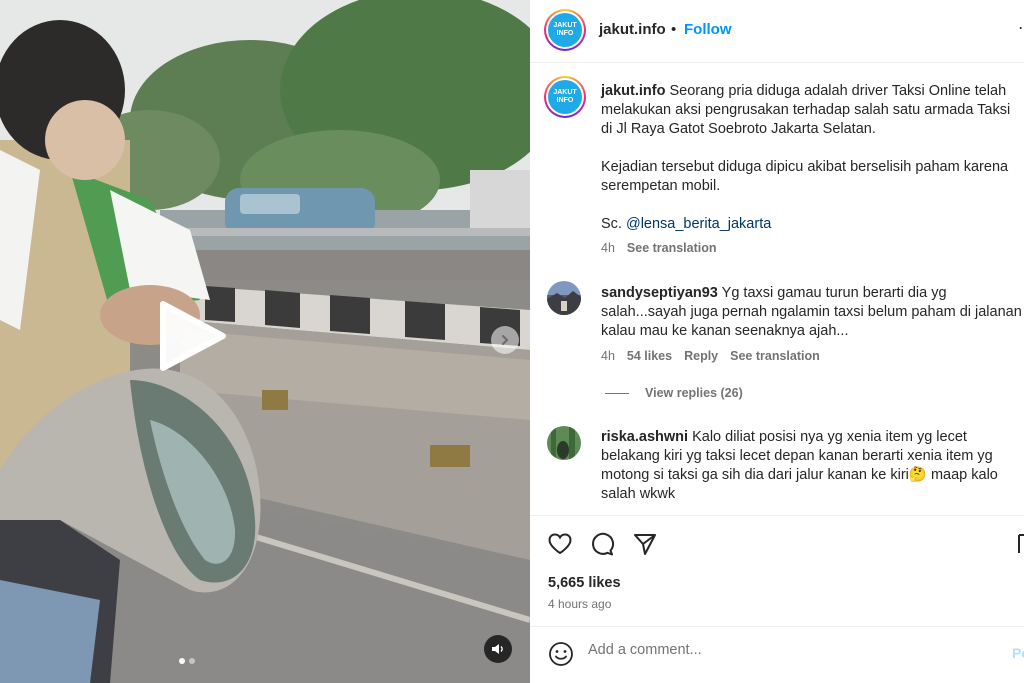 The width and height of the screenshot is (1024, 683). What do you see at coordinates (192, 661) in the screenshot?
I see `carousel-dot` at bounding box center [192, 661].